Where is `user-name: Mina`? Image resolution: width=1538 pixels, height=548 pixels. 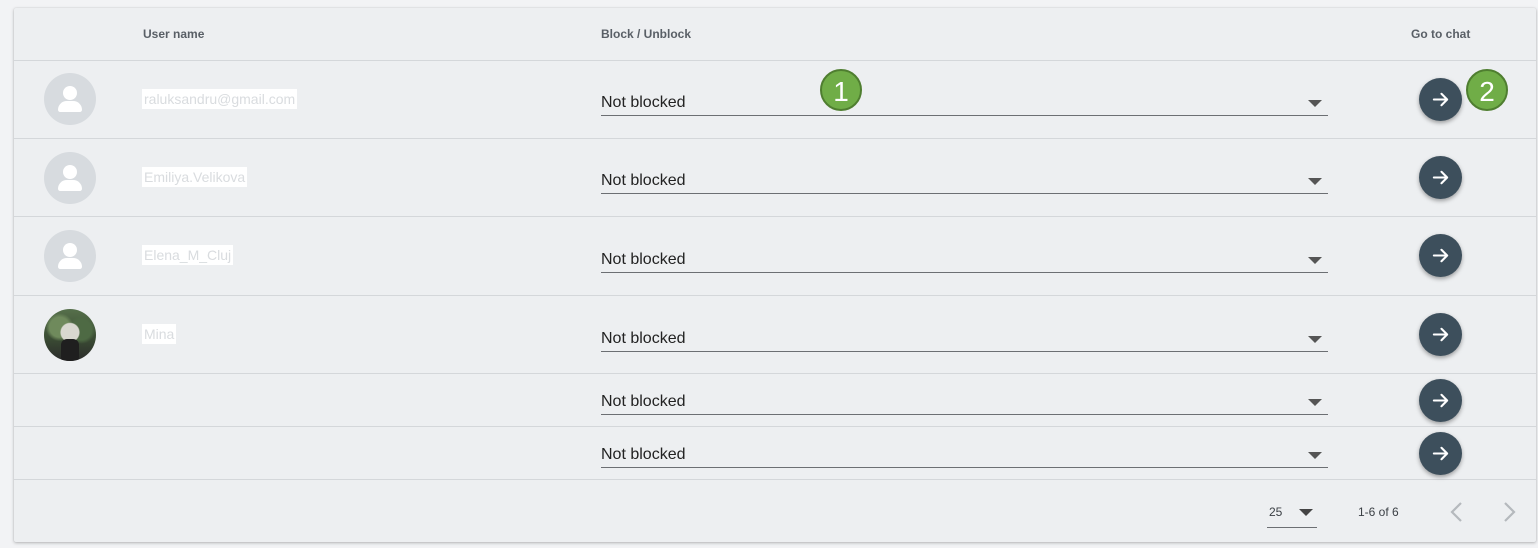 user-name: Mina is located at coordinates (159, 334).